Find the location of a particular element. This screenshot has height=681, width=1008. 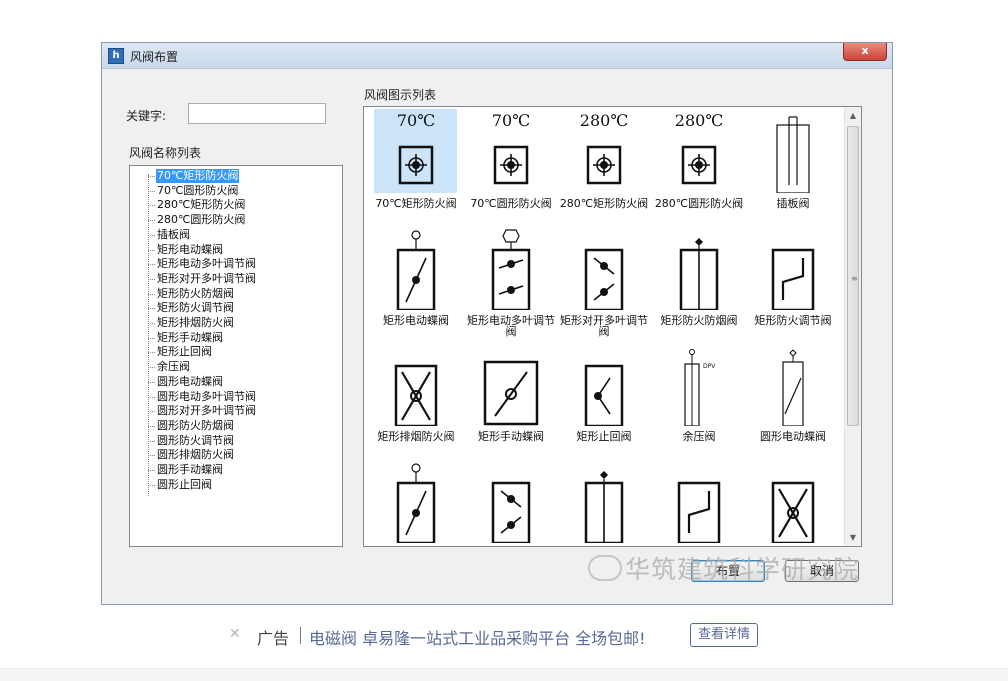

tree-item-label: 矩形对开多叶调节阀 is located at coordinates (206, 278).